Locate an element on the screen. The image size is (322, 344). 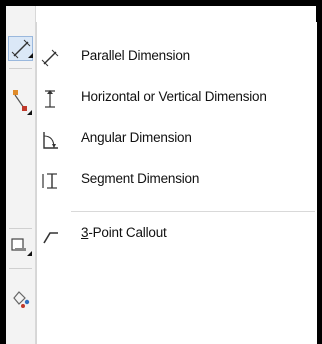
menu-item-label: Angular Dimension is located at coordinates (136, 137).